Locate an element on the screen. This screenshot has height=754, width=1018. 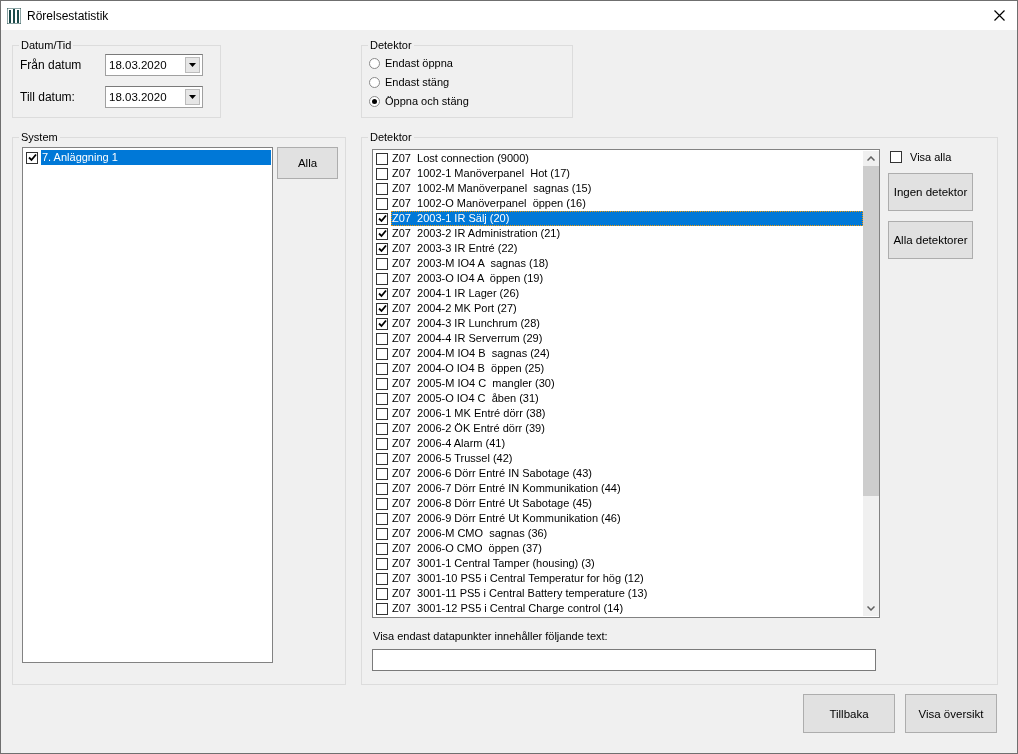
scroll-up-icon is located at coordinates (871, 158).